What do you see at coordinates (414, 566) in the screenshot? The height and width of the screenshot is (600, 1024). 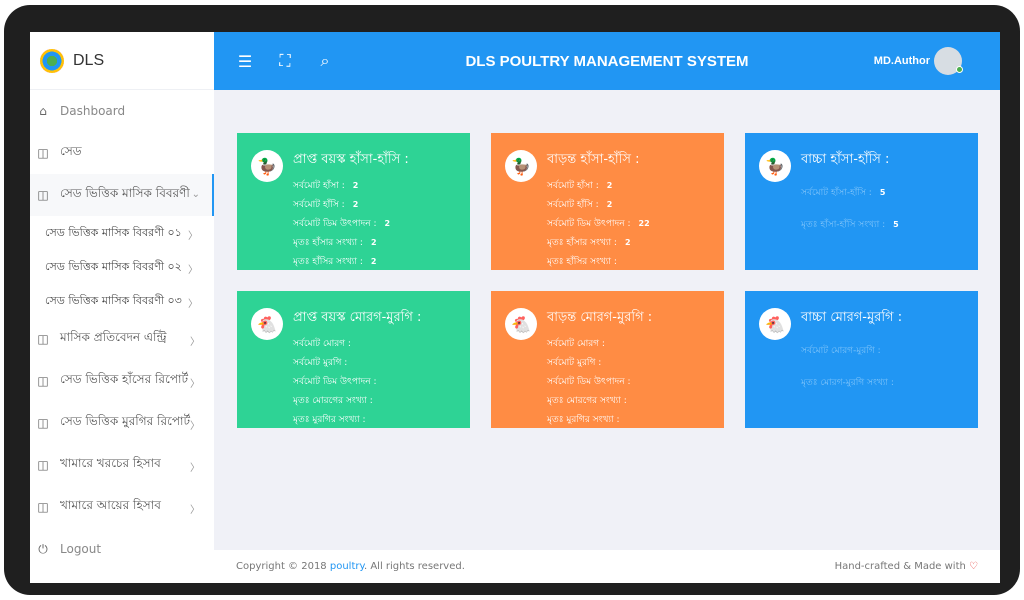 I see `rights-text: . All rights reserved.` at bounding box center [414, 566].